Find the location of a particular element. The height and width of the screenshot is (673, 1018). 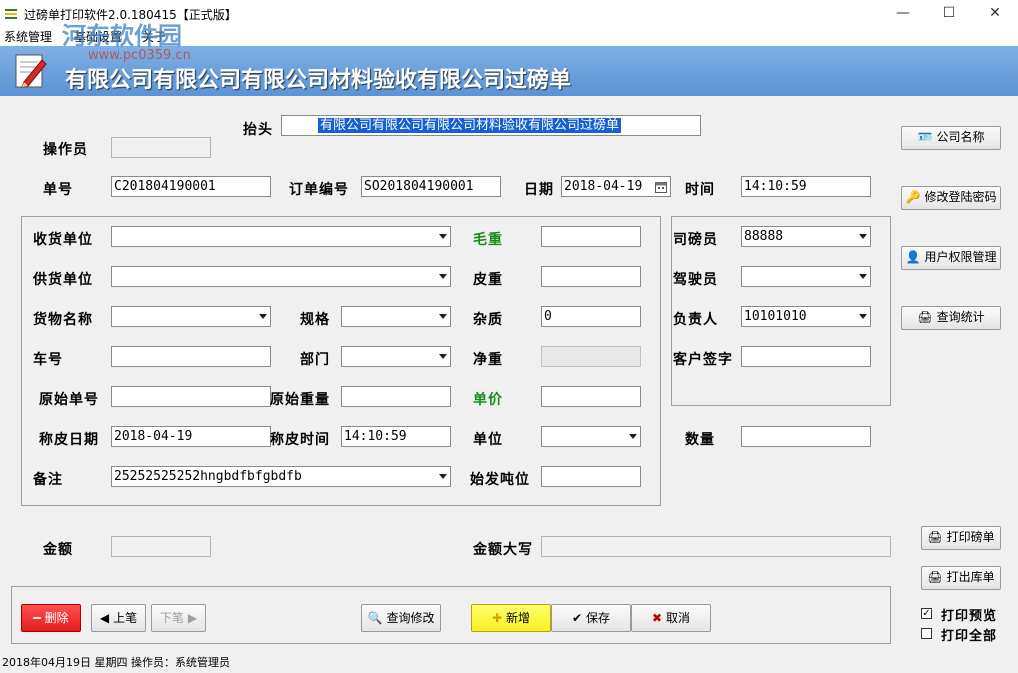

qty-input is located at coordinates (806, 436).